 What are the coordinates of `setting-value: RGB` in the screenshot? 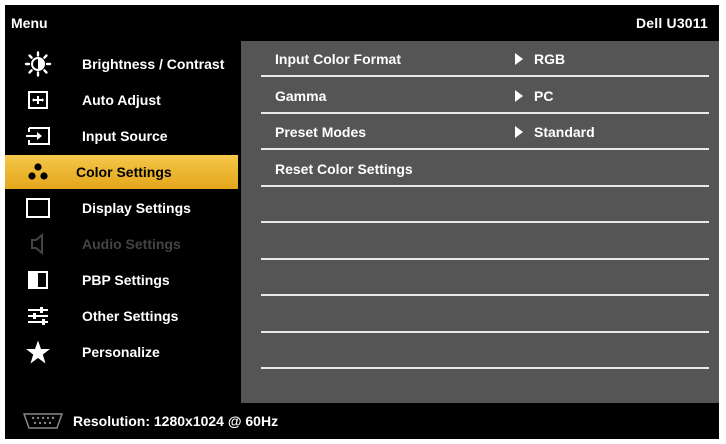 It's located at (550, 59).